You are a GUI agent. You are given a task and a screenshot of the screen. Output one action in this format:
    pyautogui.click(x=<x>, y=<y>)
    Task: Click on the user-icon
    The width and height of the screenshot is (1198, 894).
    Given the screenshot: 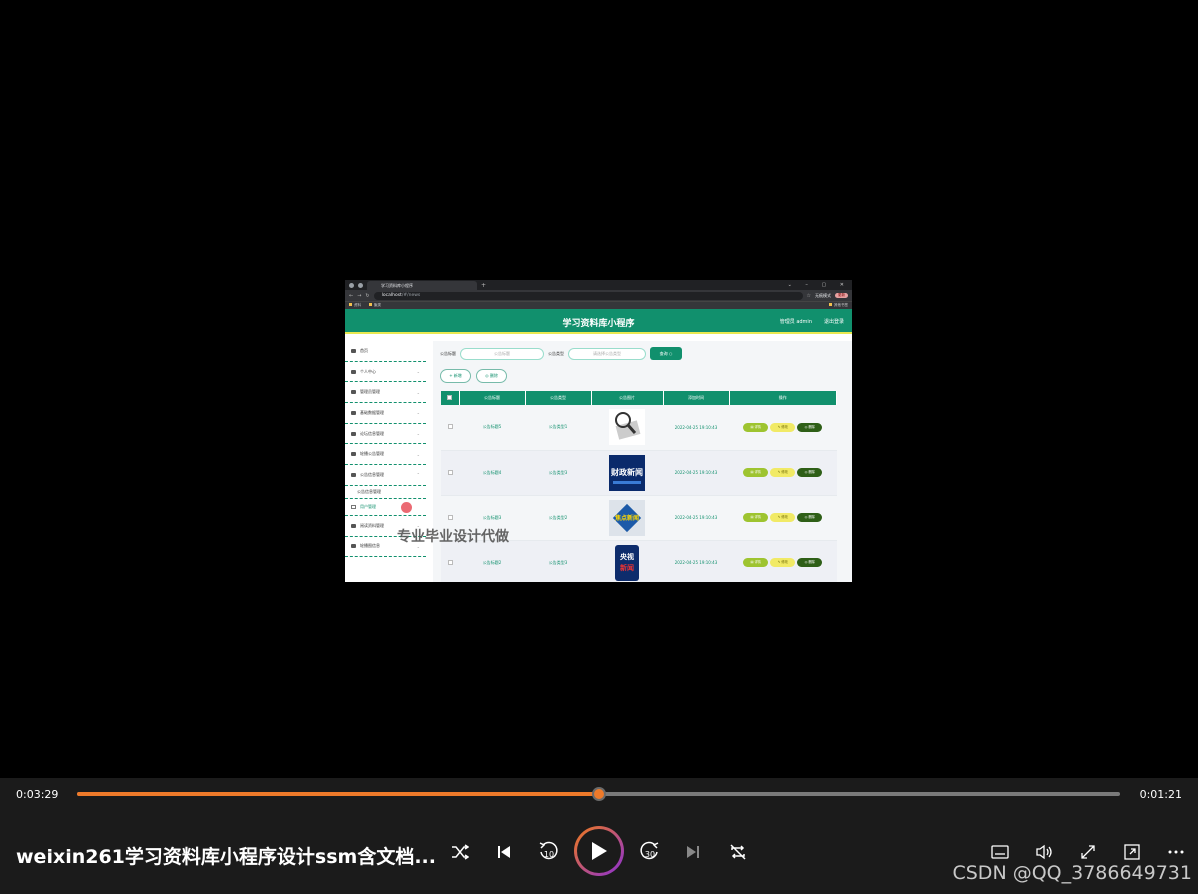 What is the action you would take?
    pyautogui.click(x=353, y=371)
    